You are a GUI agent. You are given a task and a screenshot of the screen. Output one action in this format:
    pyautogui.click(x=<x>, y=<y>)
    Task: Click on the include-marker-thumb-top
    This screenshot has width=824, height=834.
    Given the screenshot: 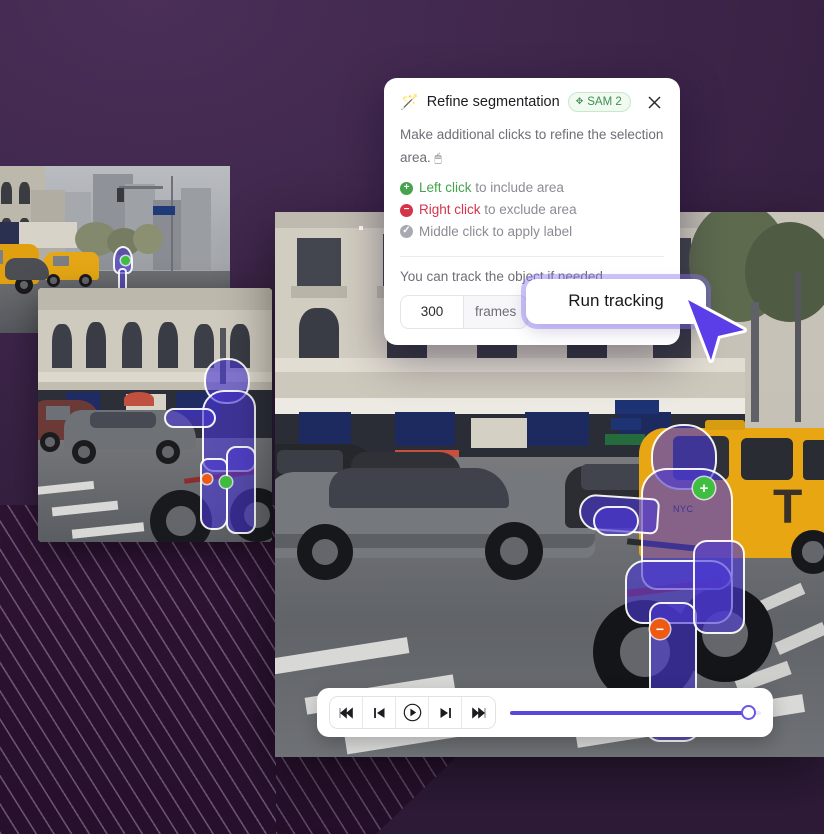 What is the action you would take?
    pyautogui.click(x=125, y=260)
    